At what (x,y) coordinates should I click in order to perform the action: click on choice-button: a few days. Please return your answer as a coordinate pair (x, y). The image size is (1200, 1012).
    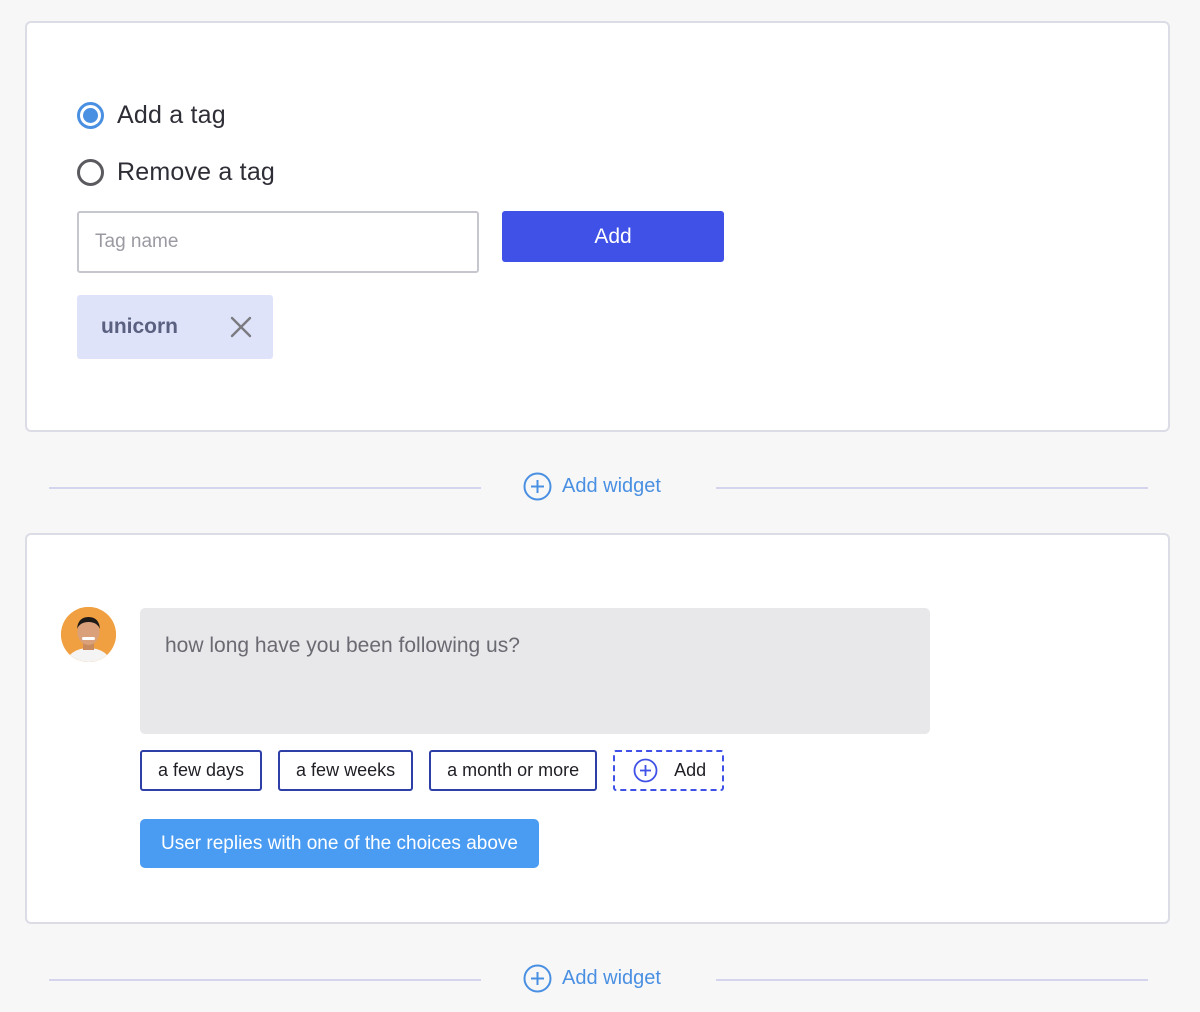
    Looking at the image, I should click on (201, 770).